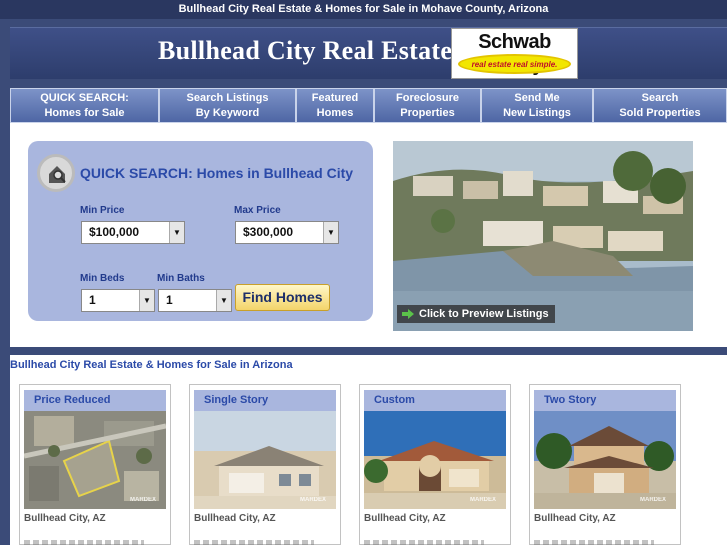  Describe the element at coordinates (84, 113) in the screenshot. I see `nav-label-line2: Homes for Sale` at that location.